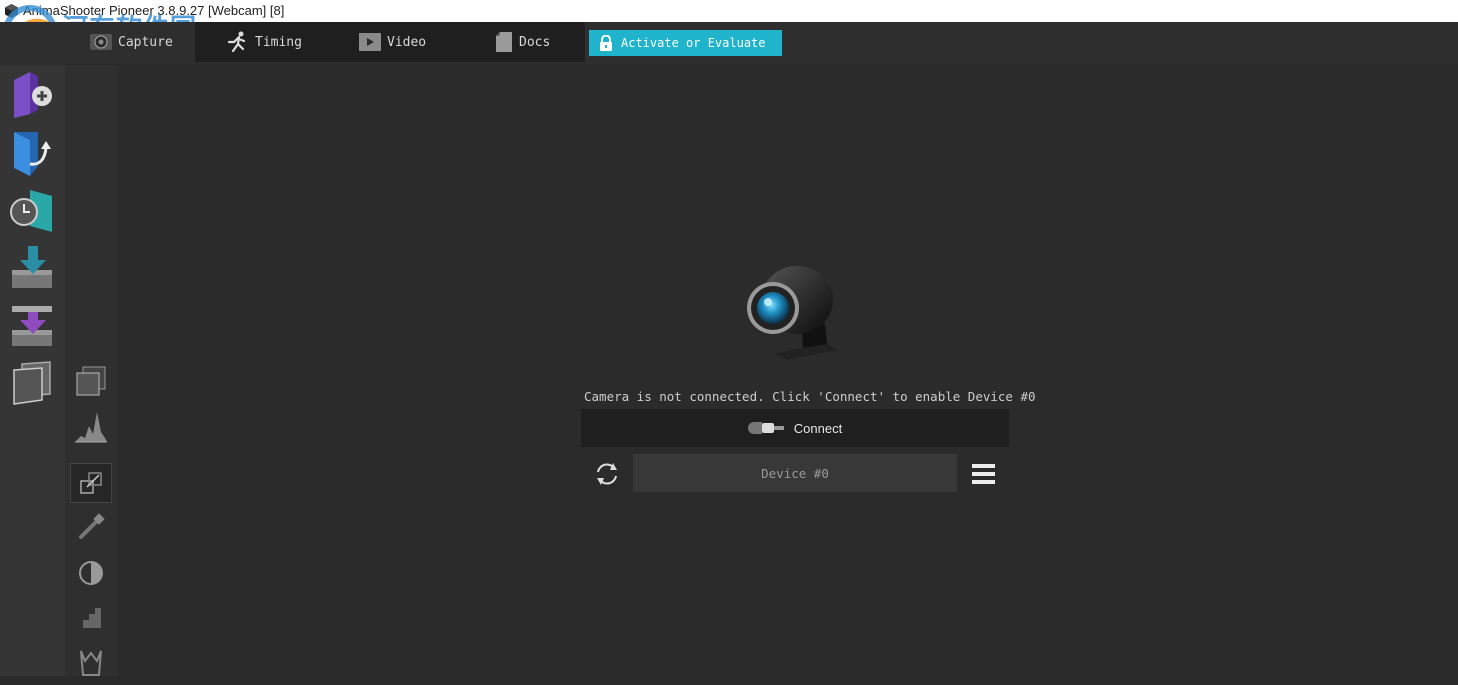  I want to click on tab-capture: Capture, so click(131, 42).